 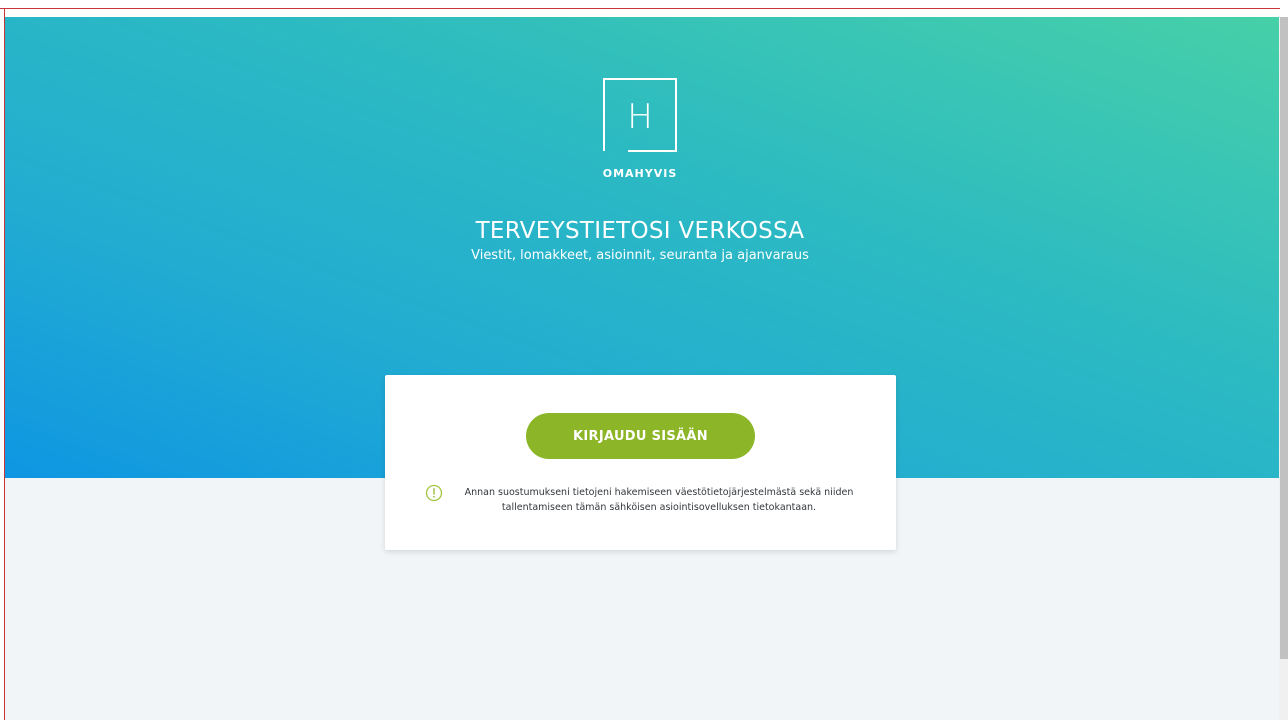 I want to click on brand-name: OMAHYVIS, so click(x=640, y=173).